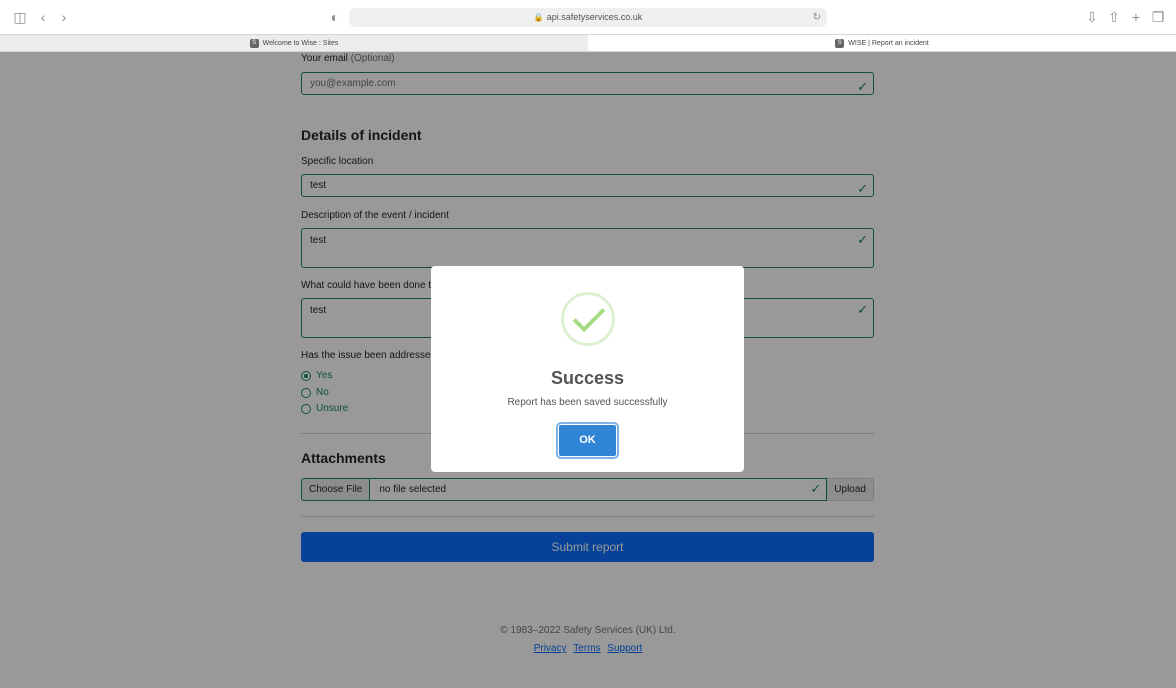 The width and height of the screenshot is (1176, 688). I want to click on back-icon: ‹, so click(43, 17).